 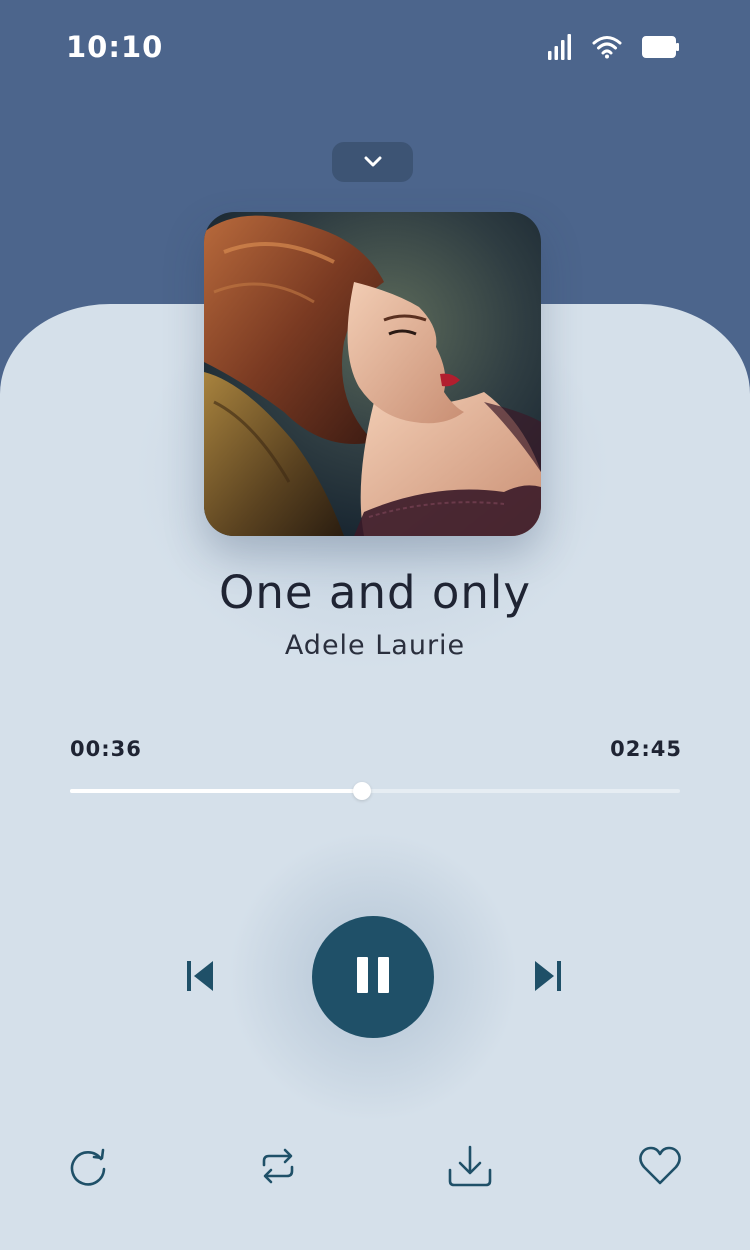 I want to click on status-icons, so click(x=614, y=47).